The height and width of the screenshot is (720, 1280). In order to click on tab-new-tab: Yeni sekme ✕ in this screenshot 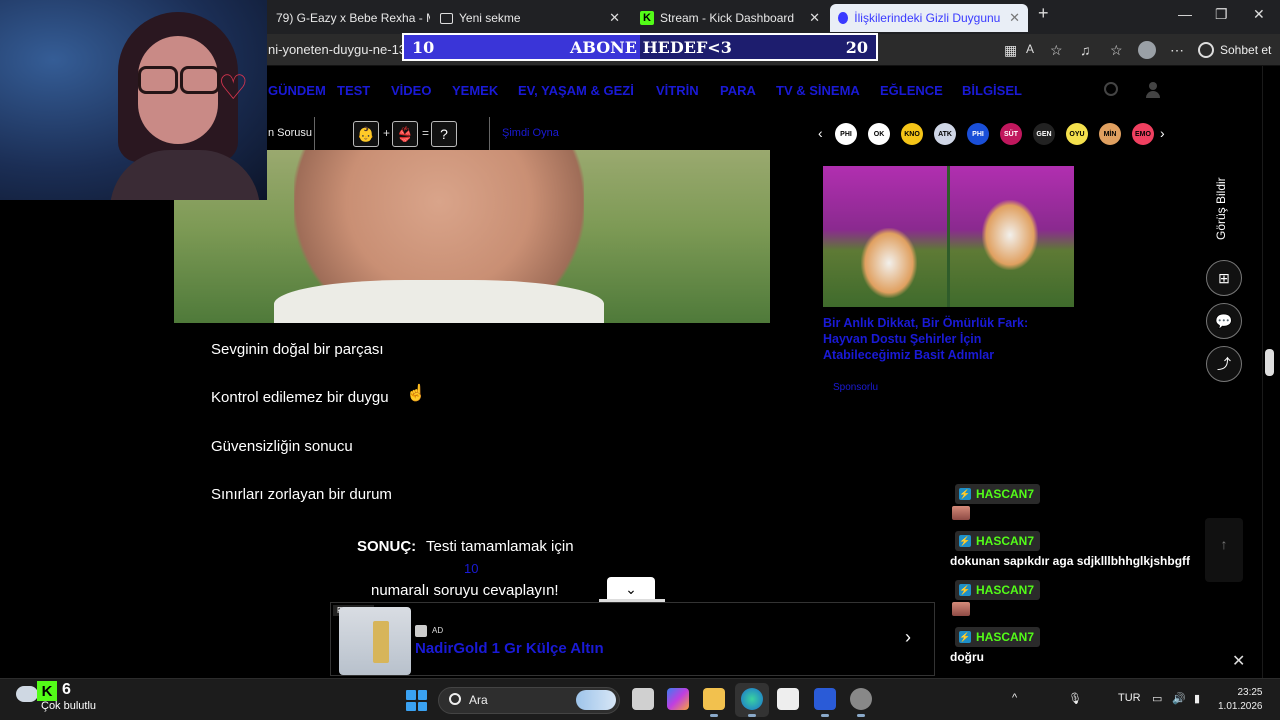, I will do `click(530, 18)`.